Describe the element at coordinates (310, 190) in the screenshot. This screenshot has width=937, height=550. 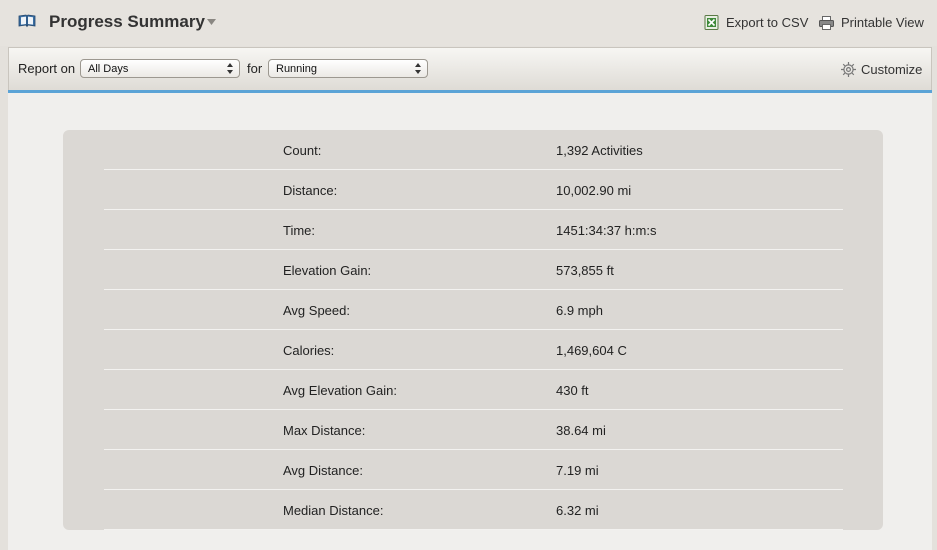
I see `summary-row-label: Distance:` at that location.